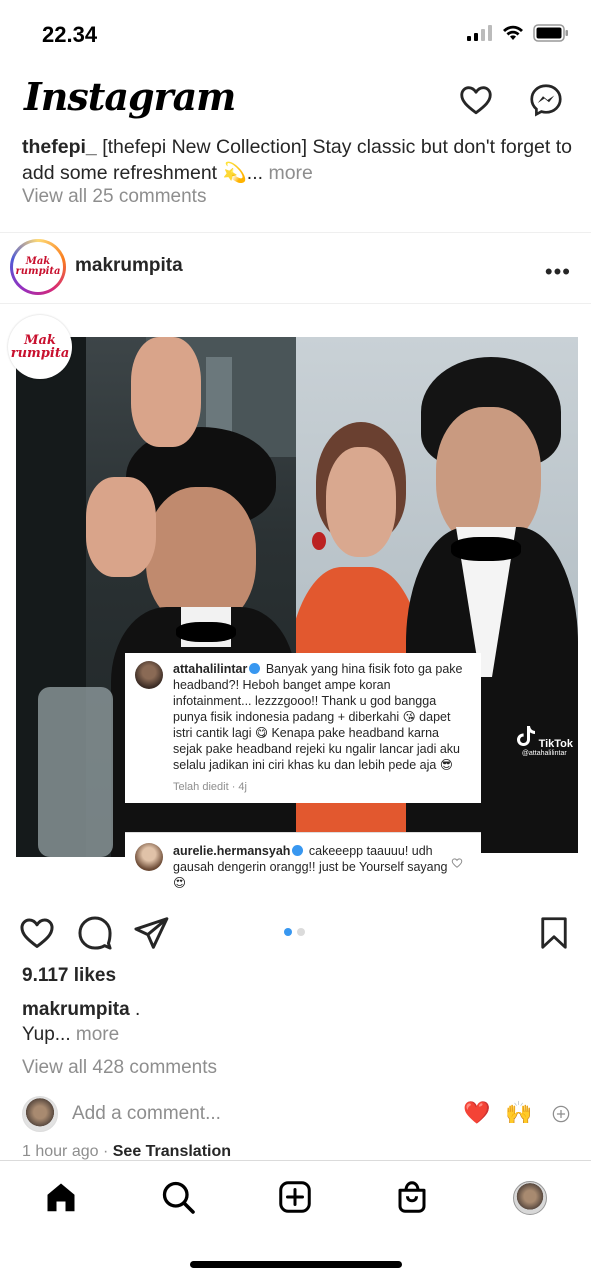  I want to click on status-bar: 22.34, so click(295, 35).